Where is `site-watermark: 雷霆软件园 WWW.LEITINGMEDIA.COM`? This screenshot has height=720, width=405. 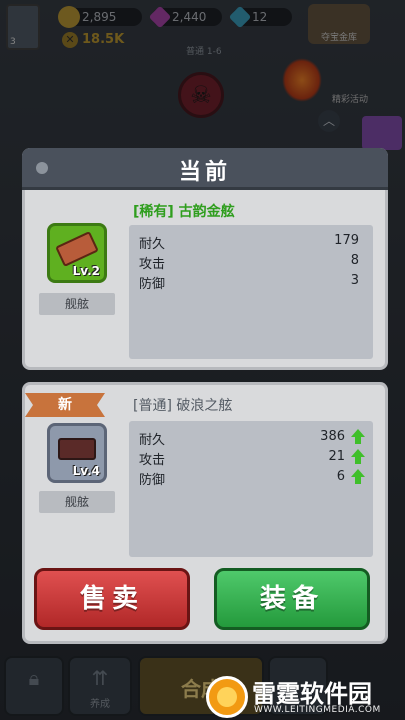 site-watermark: 雷霆软件园 WWW.LEITINGMEDIA.COM is located at coordinates (305, 697).